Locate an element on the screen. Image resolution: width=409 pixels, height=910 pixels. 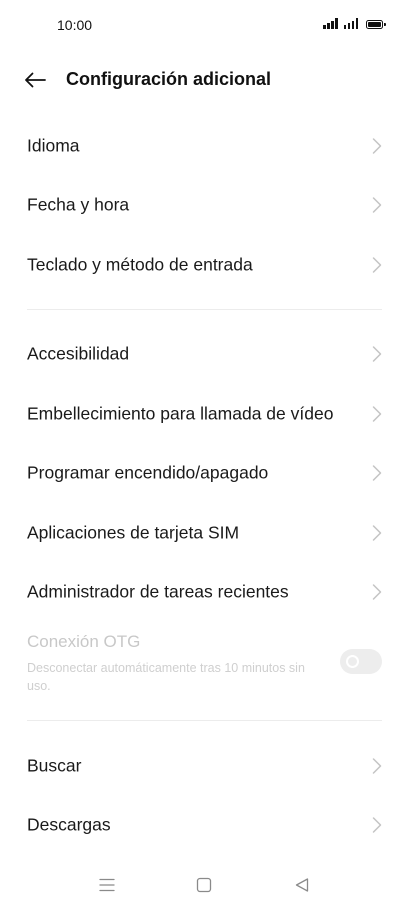
back-button is located at coordinates (35, 80).